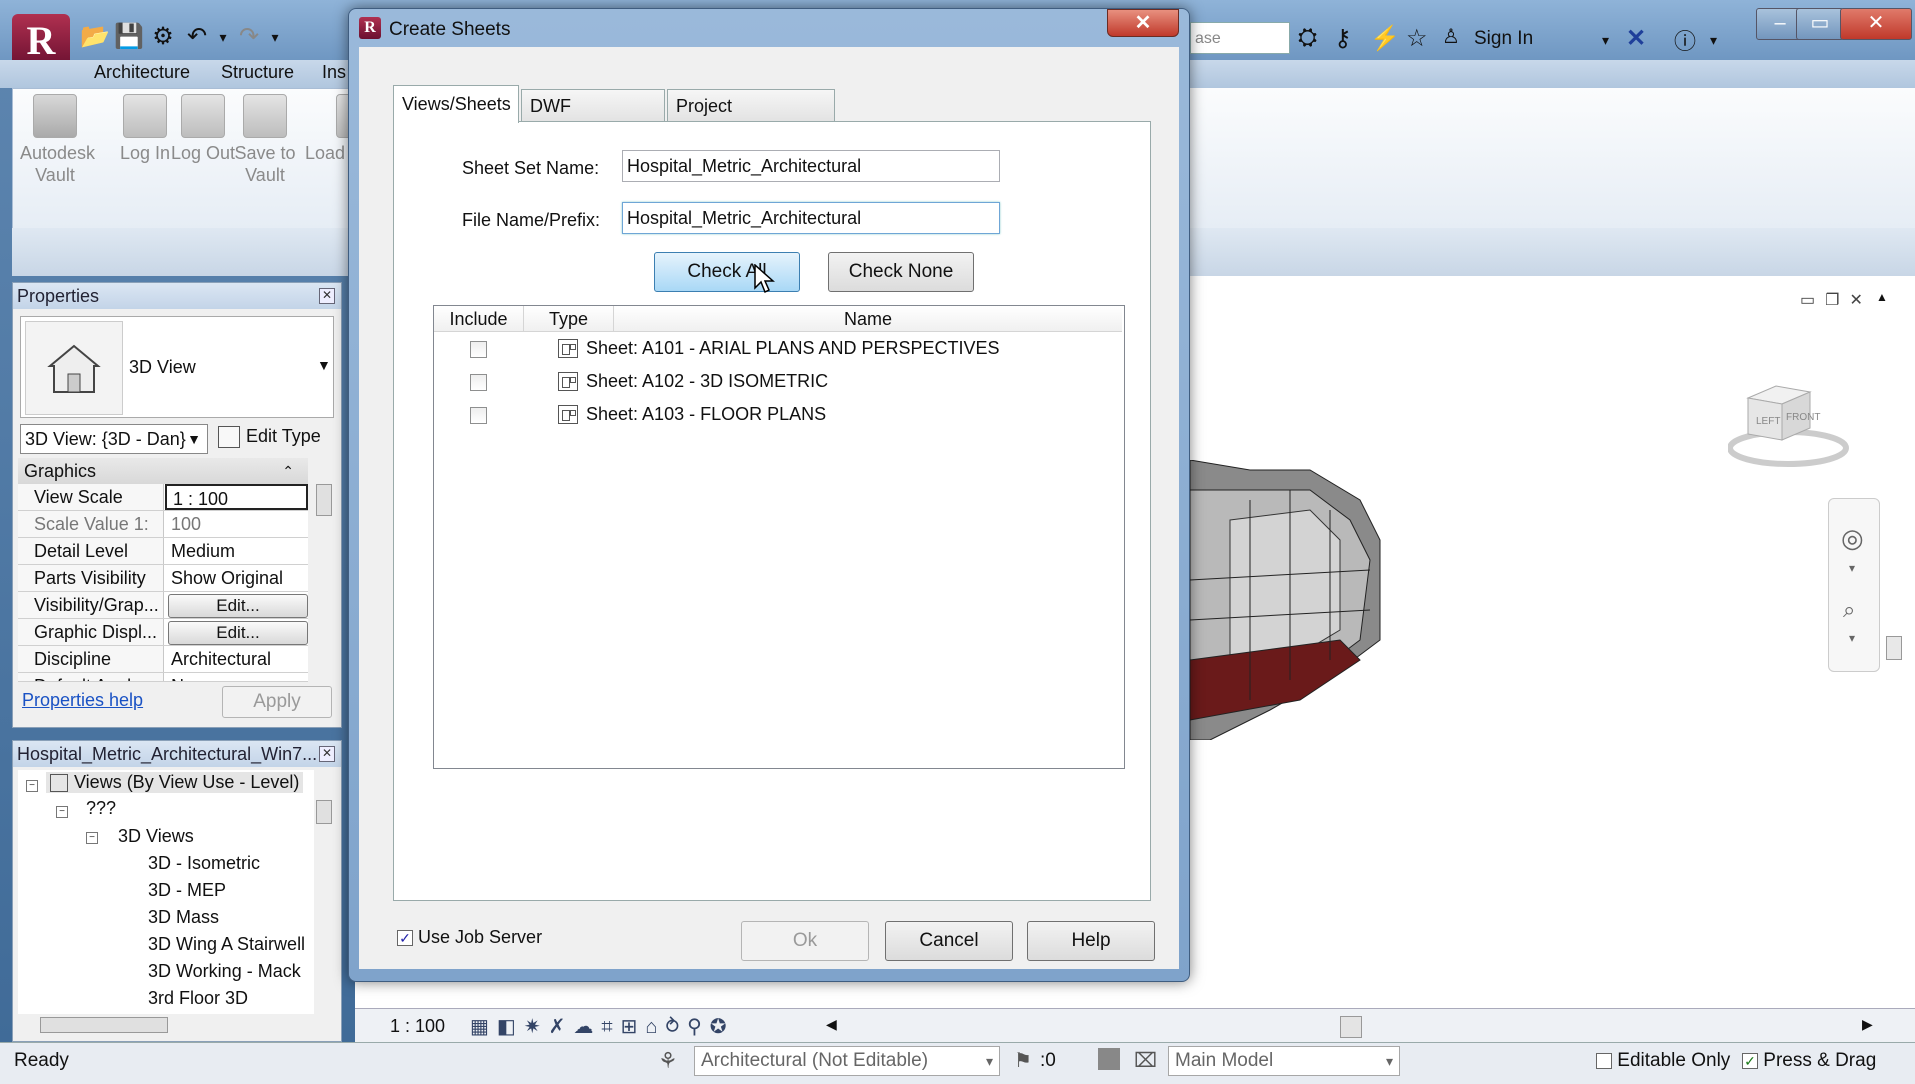  Describe the element at coordinates (163, 37) in the screenshot. I see `sync-icon: ⚙` at that location.